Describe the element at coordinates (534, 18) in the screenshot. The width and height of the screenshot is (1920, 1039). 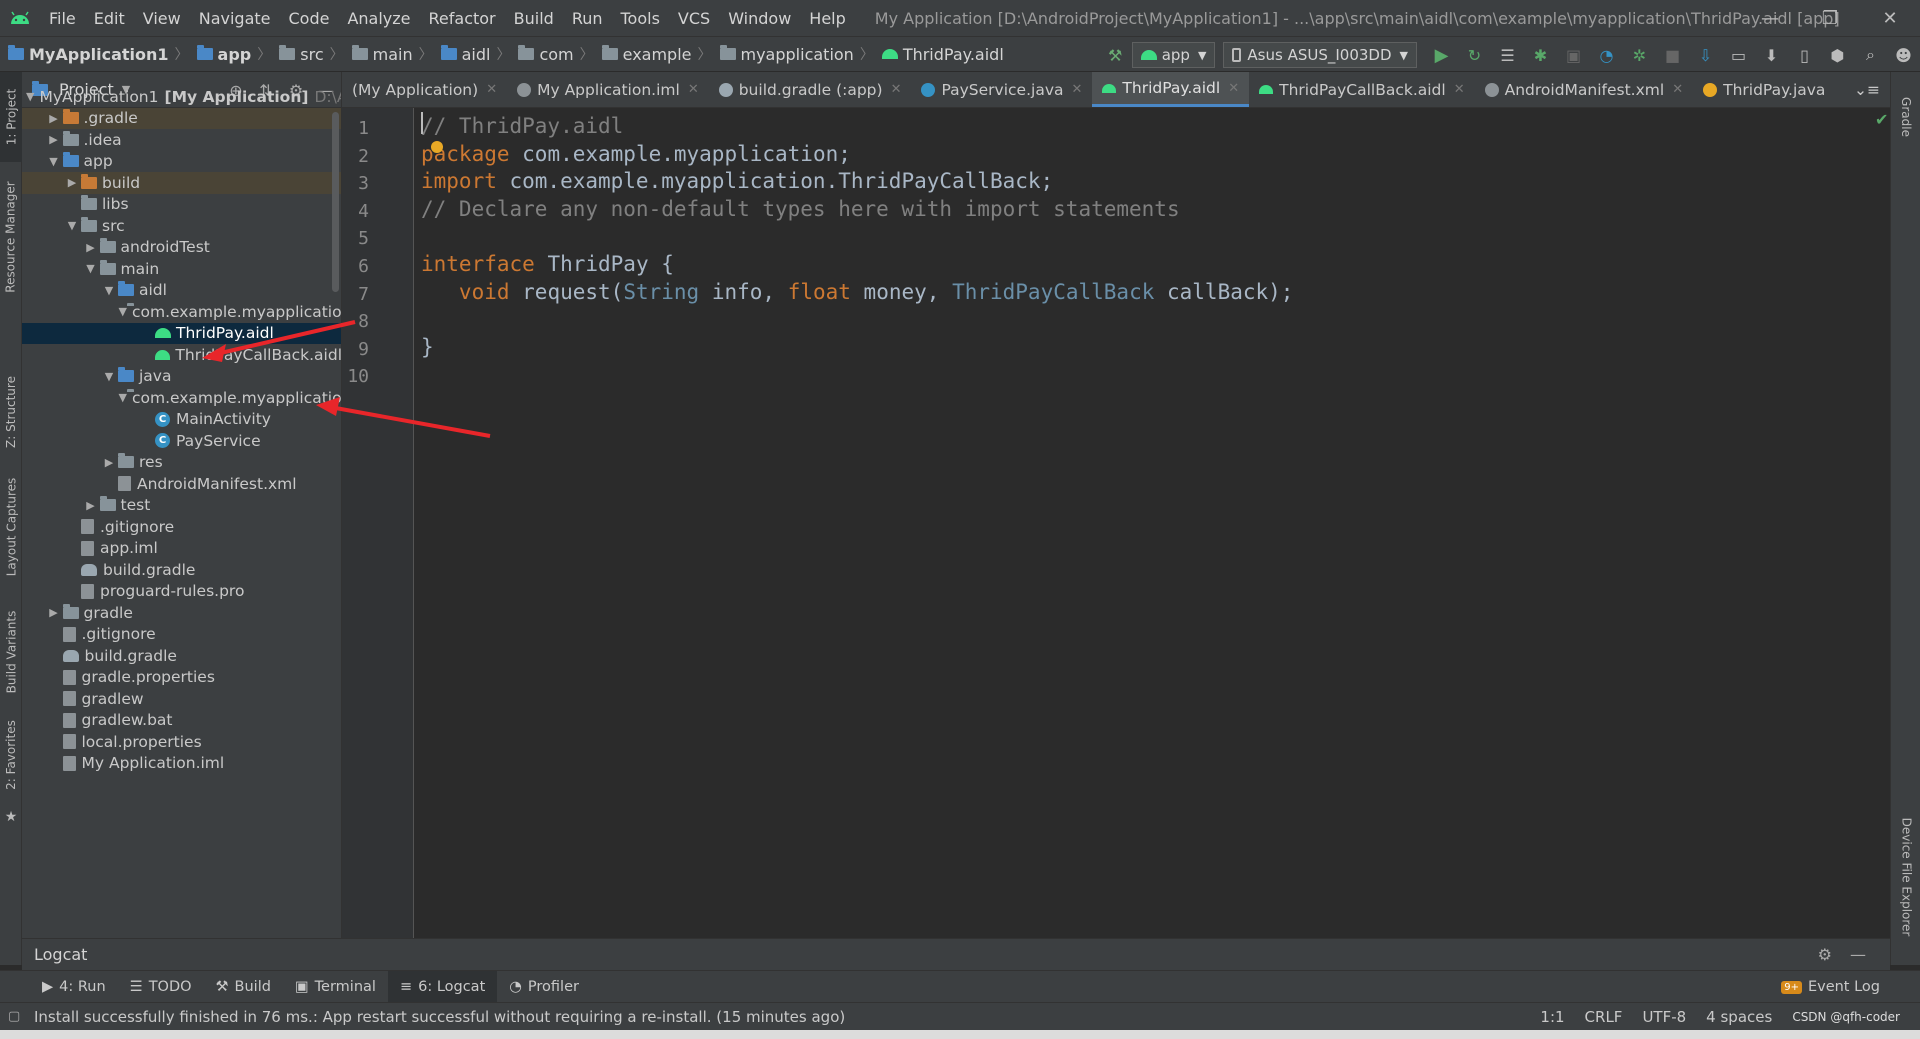
I see `menu-item-build: Build` at that location.